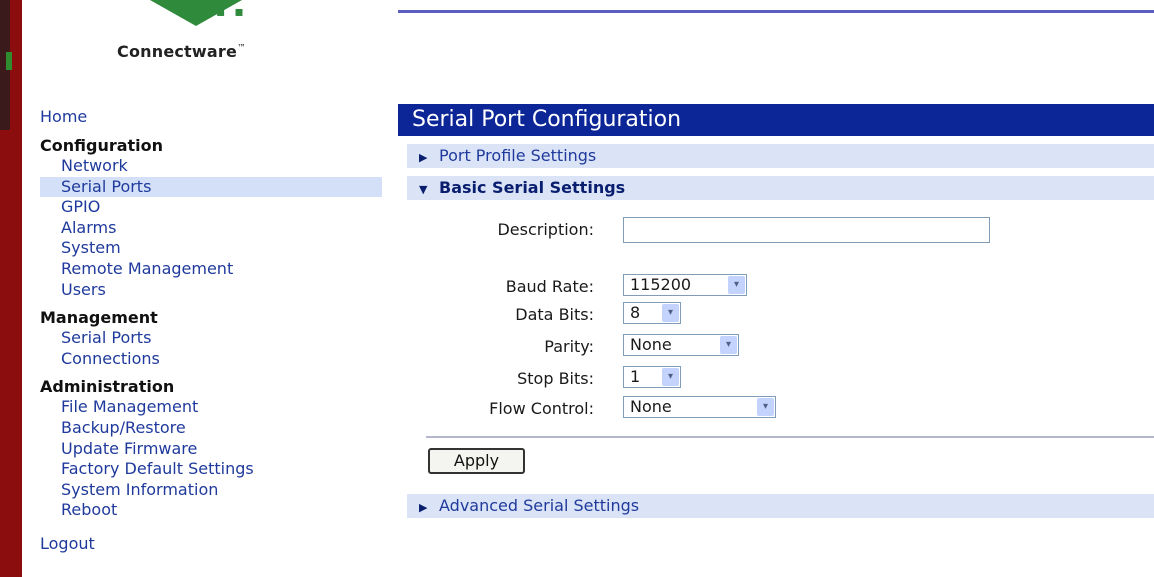  I want to click on flow-control-label: Flow Control:, so click(541, 408).